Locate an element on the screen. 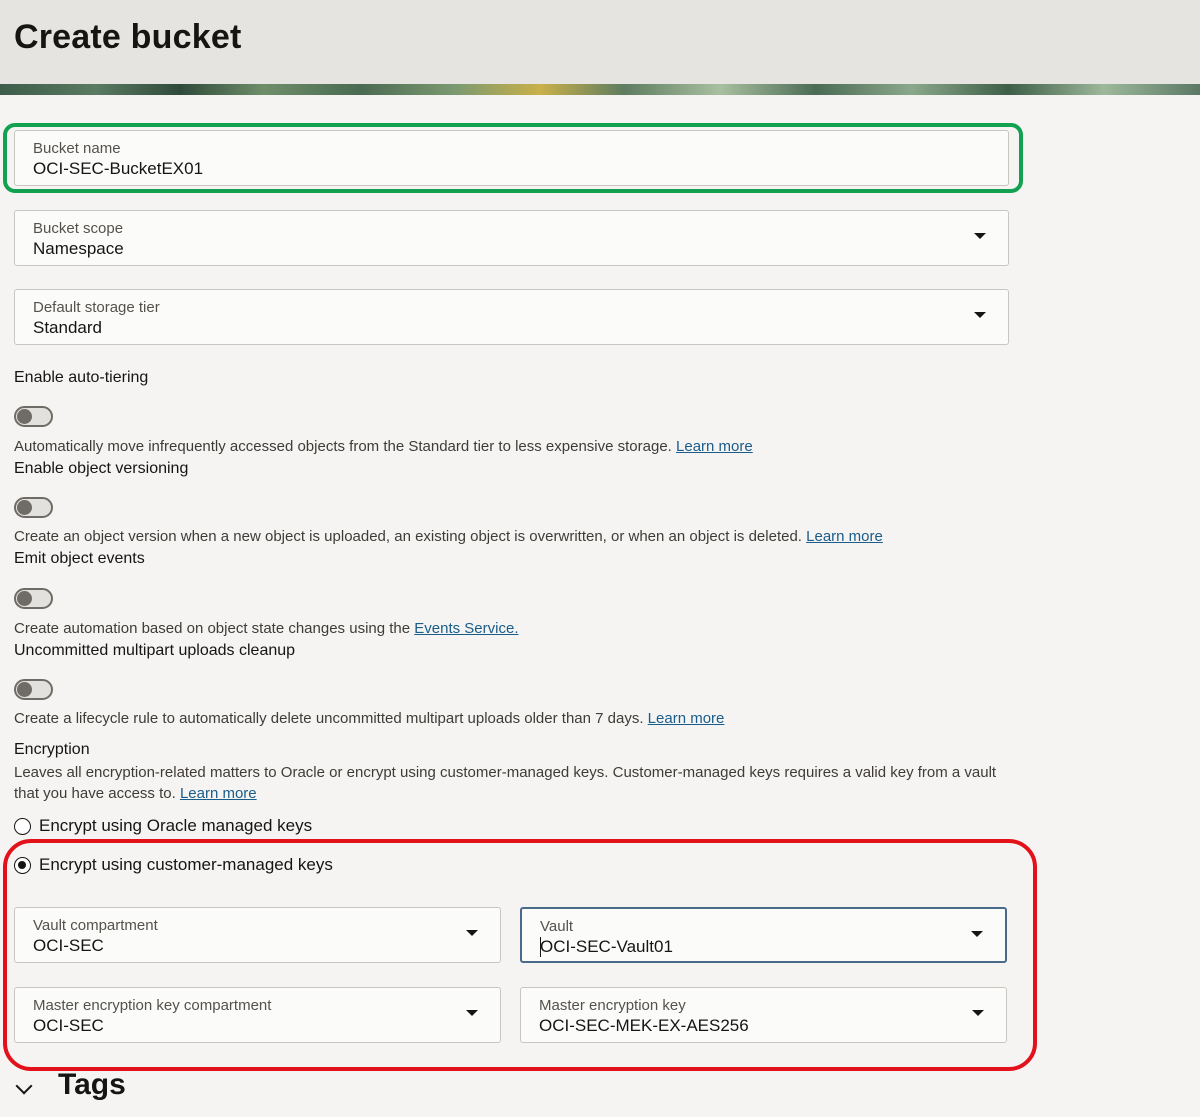 Image resolution: width=1200 pixels, height=1117 pixels. multipart-label: Uncommitted multipart uploads cleanup is located at coordinates (155, 650).